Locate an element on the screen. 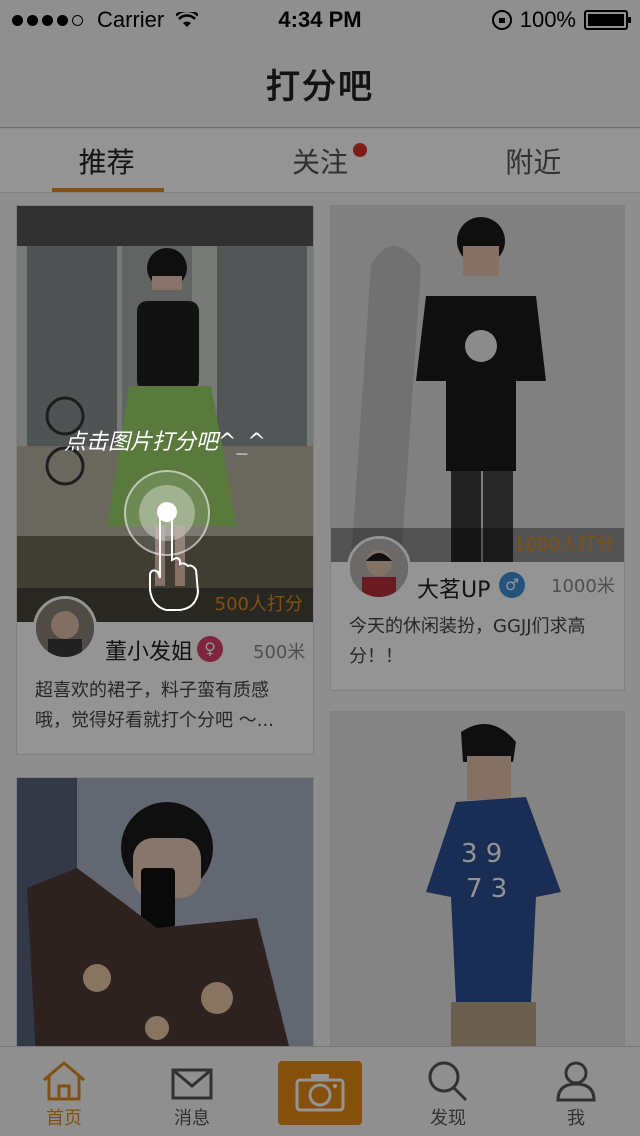 This screenshot has width=640, height=1136. battery-percent: 100% is located at coordinates (547, 19).